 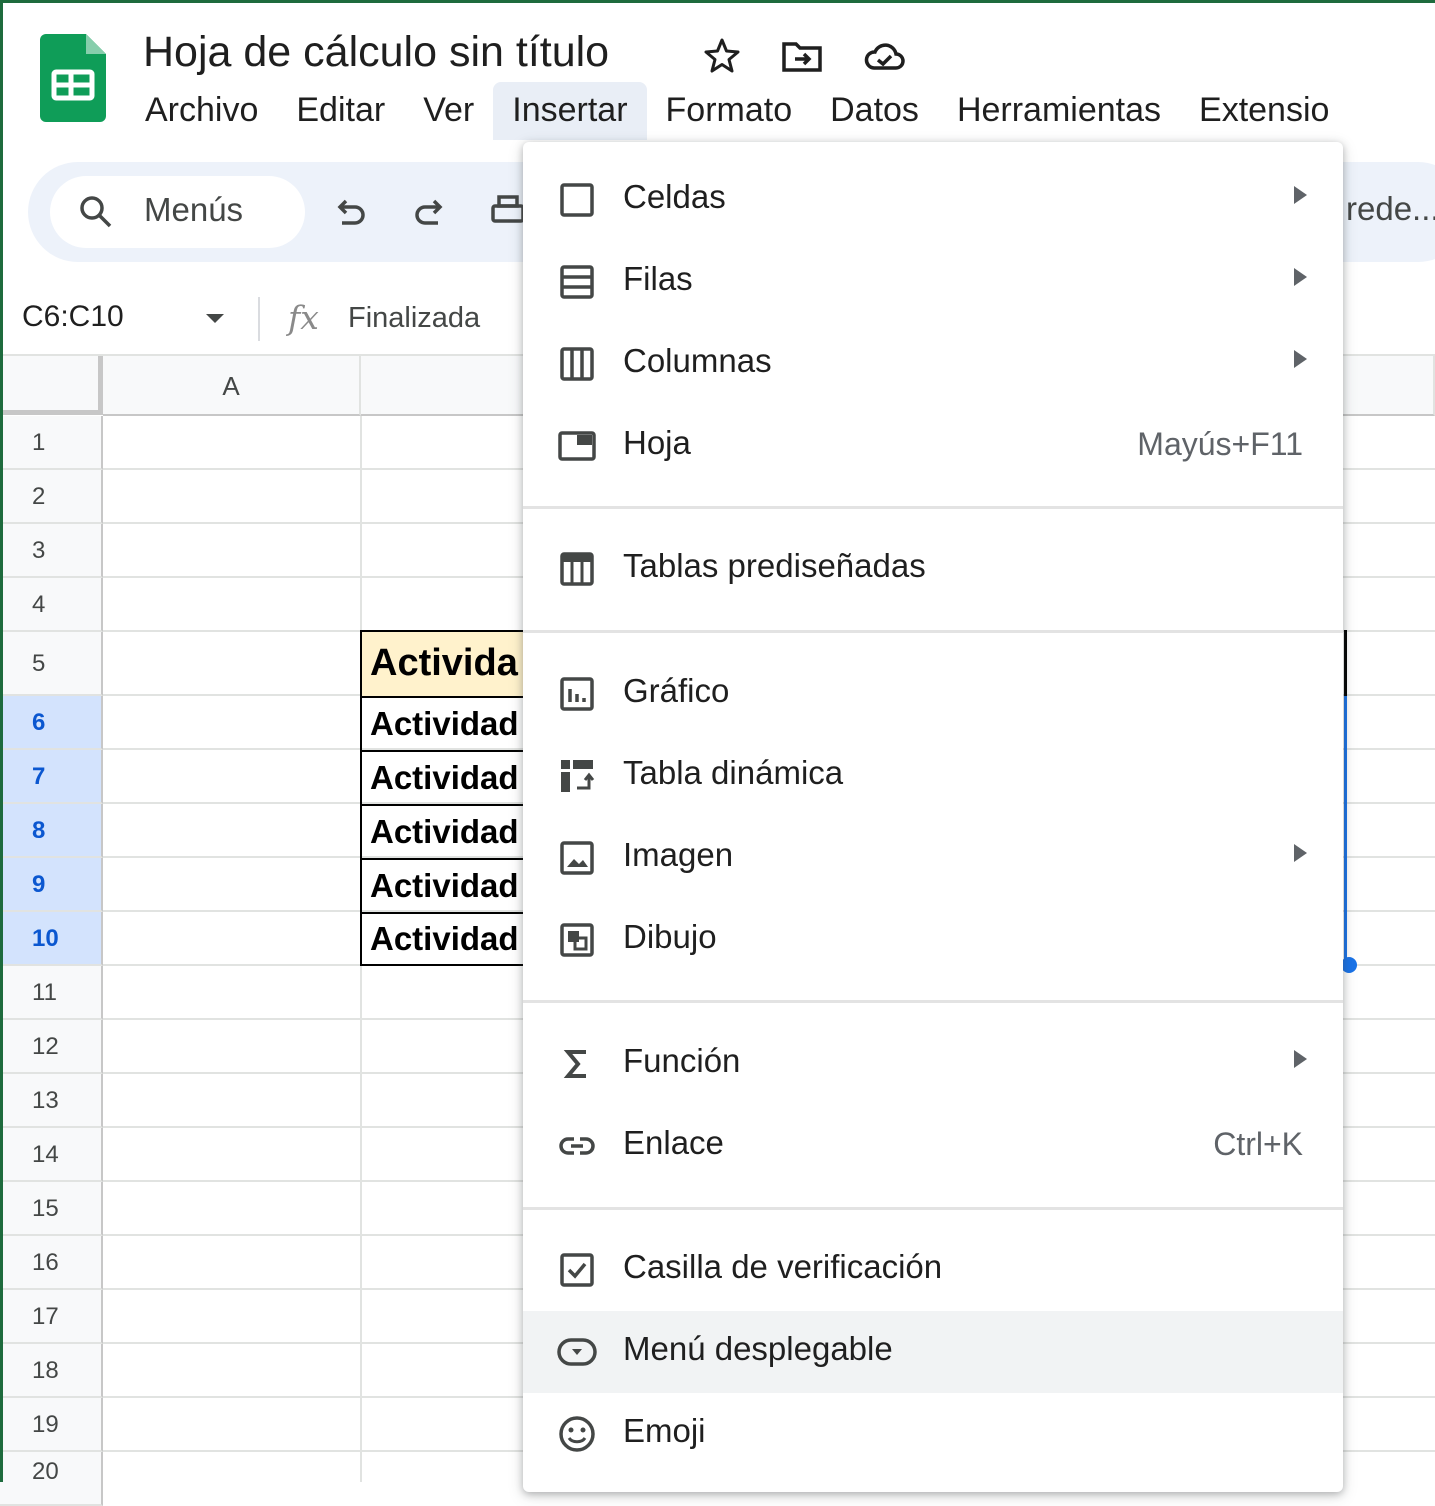 What do you see at coordinates (577, 569) in the screenshot?
I see `table-icon` at bounding box center [577, 569].